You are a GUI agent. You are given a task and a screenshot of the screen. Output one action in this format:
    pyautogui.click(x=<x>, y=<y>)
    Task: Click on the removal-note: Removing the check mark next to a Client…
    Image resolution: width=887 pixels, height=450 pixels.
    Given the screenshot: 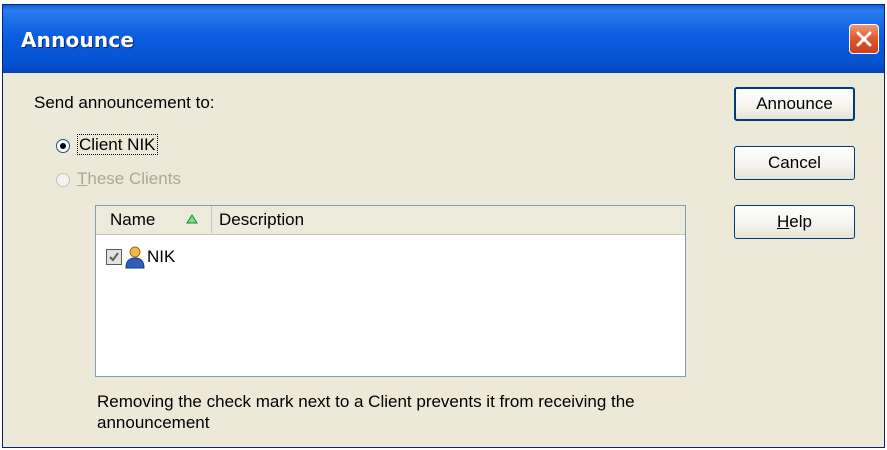 What is the action you would take?
    pyautogui.click(x=366, y=412)
    